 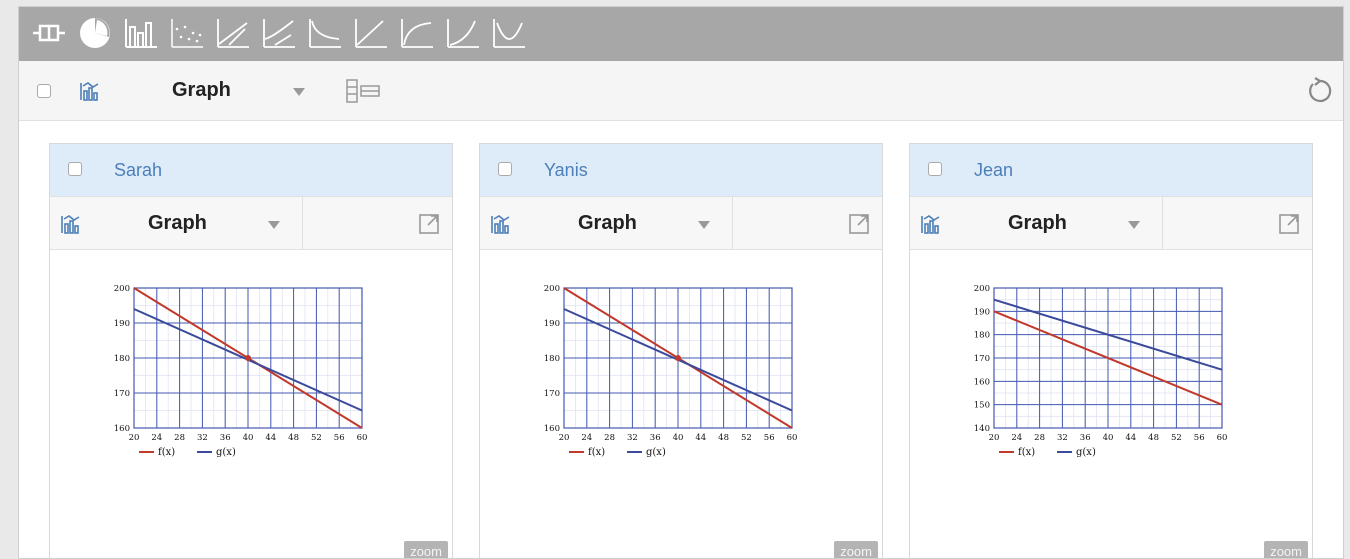 I want to click on power-regression-icon, so click(x=463, y=33).